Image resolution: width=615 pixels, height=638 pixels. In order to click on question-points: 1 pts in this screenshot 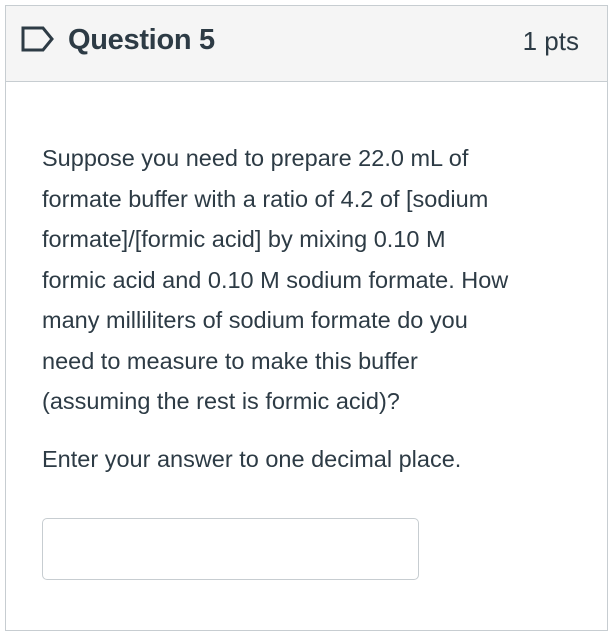, I will do `click(550, 41)`.